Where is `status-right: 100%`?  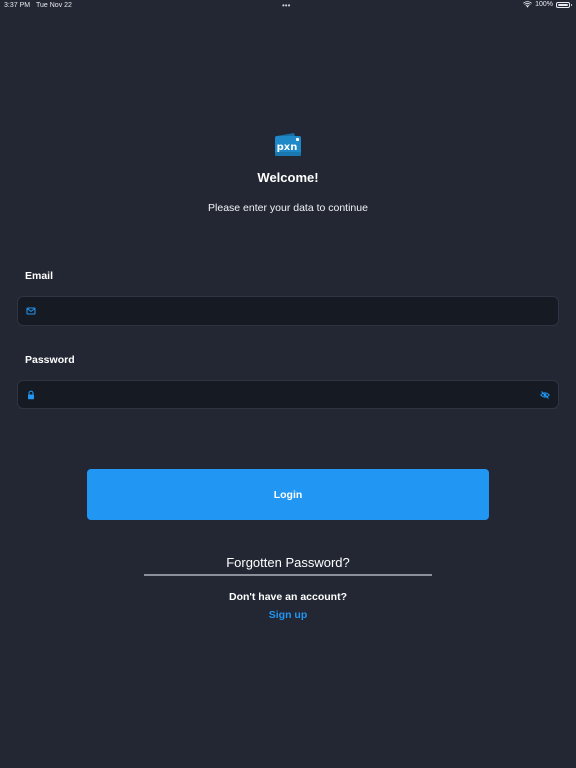
status-right: 100% is located at coordinates (547, 4).